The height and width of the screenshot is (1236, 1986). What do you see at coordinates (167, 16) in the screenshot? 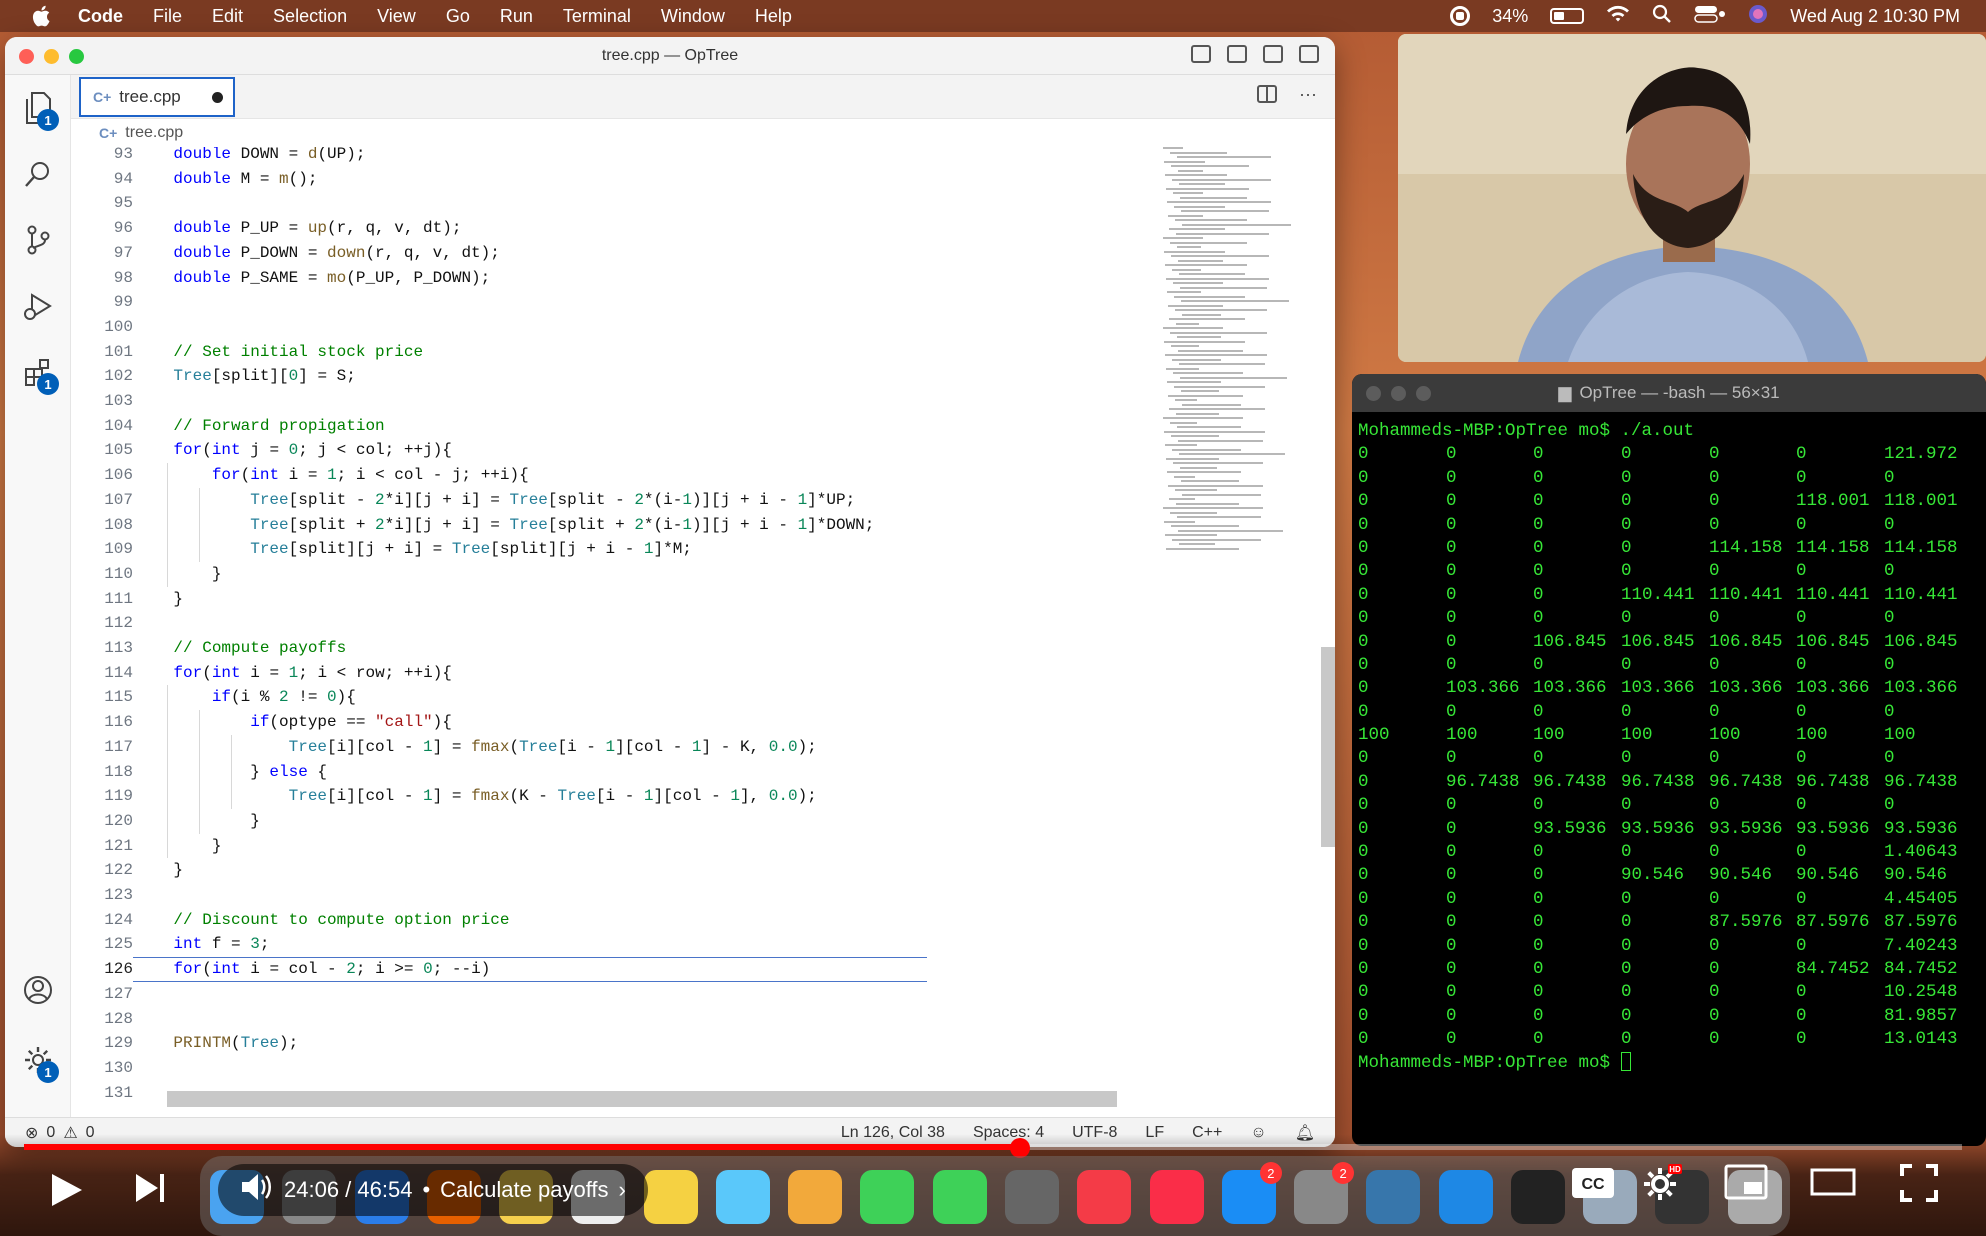
I see `menu-file: File` at bounding box center [167, 16].